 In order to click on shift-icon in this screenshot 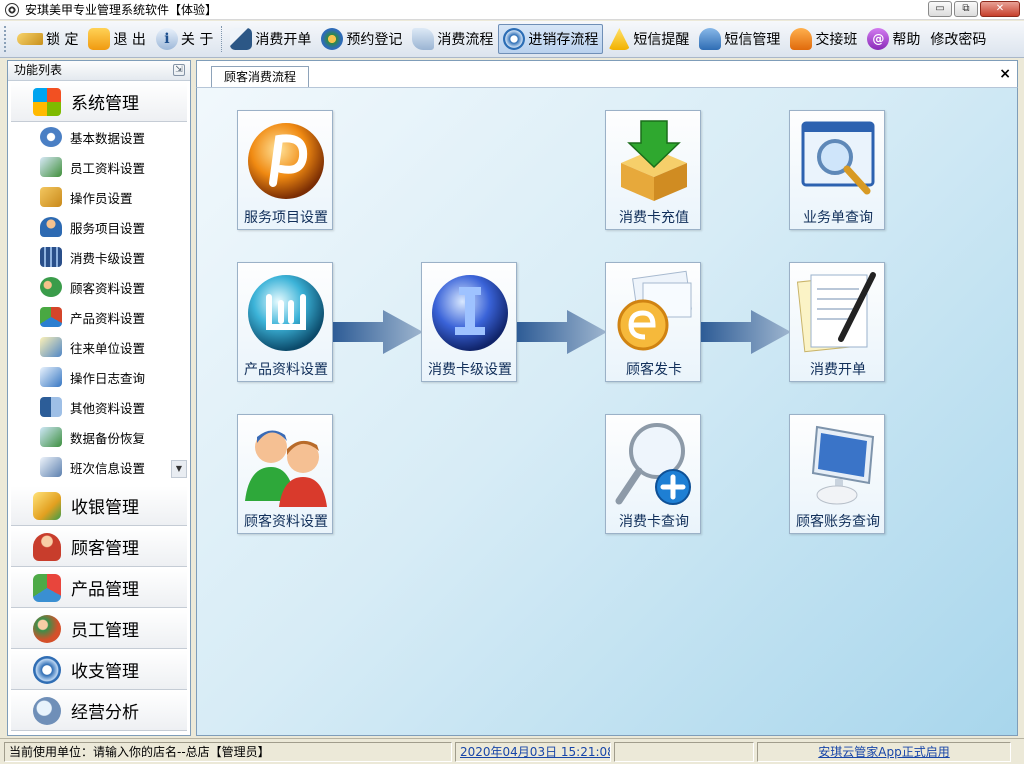, I will do `click(801, 39)`.